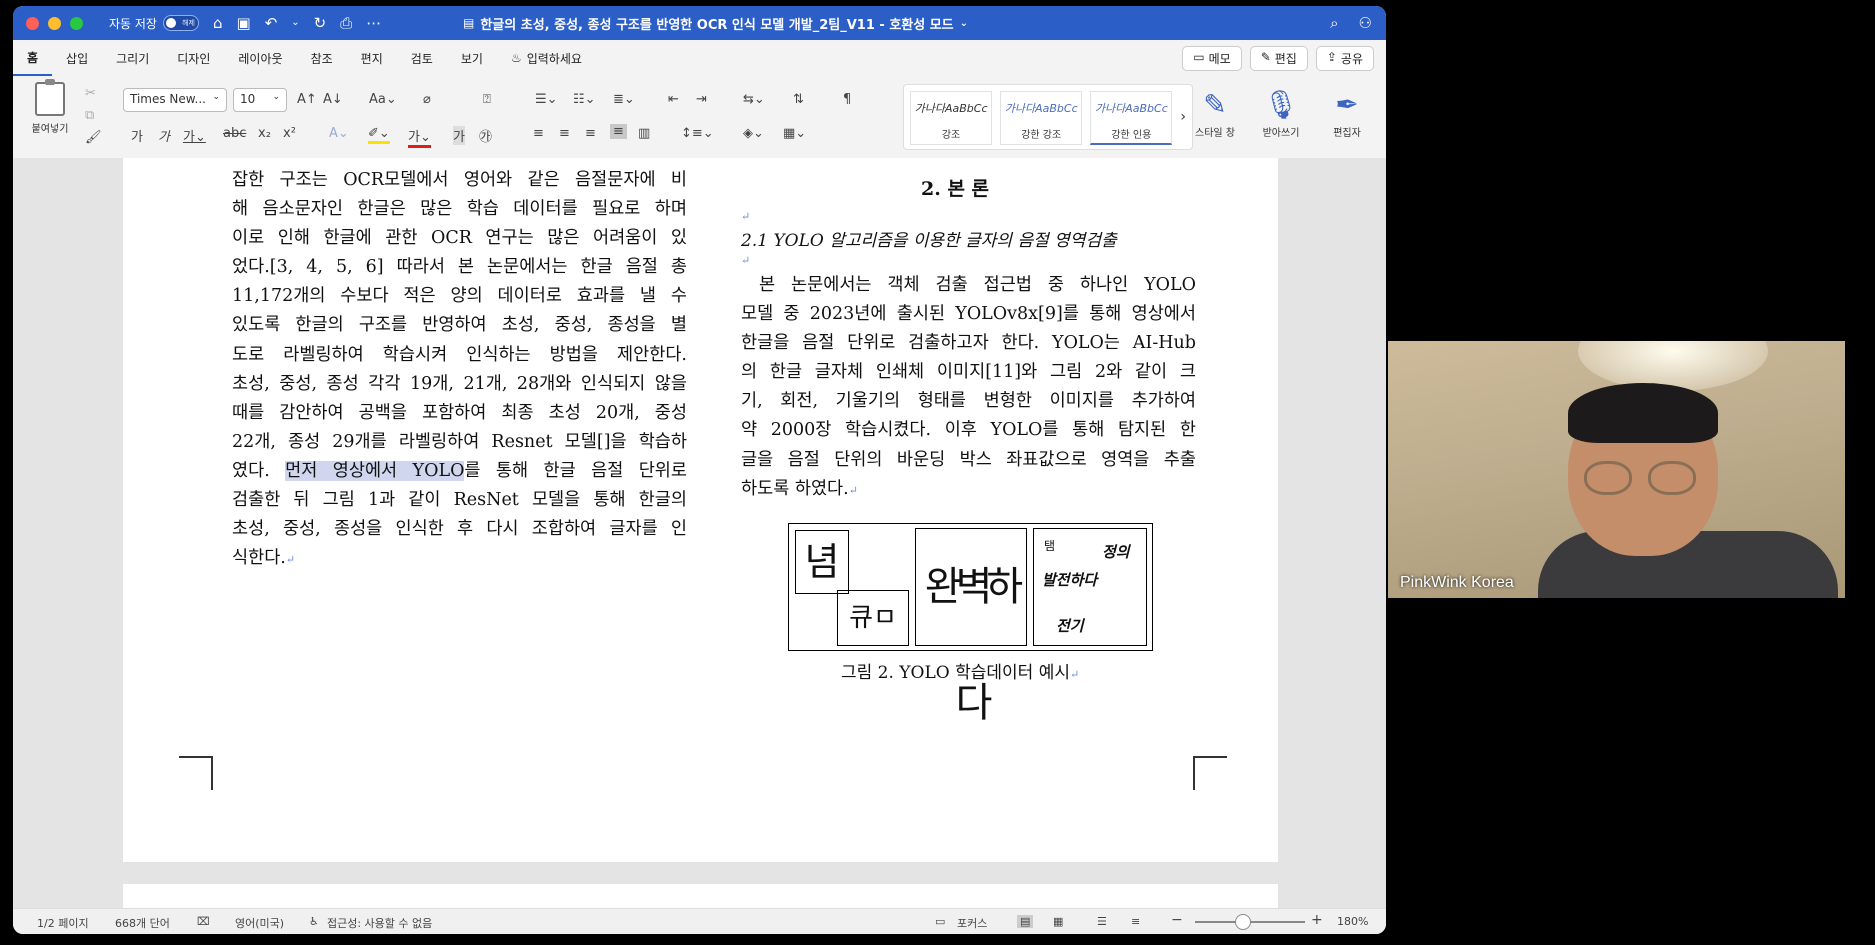  Describe the element at coordinates (180, 23) in the screenshot. I see `autosave-toggle: 해제` at that location.